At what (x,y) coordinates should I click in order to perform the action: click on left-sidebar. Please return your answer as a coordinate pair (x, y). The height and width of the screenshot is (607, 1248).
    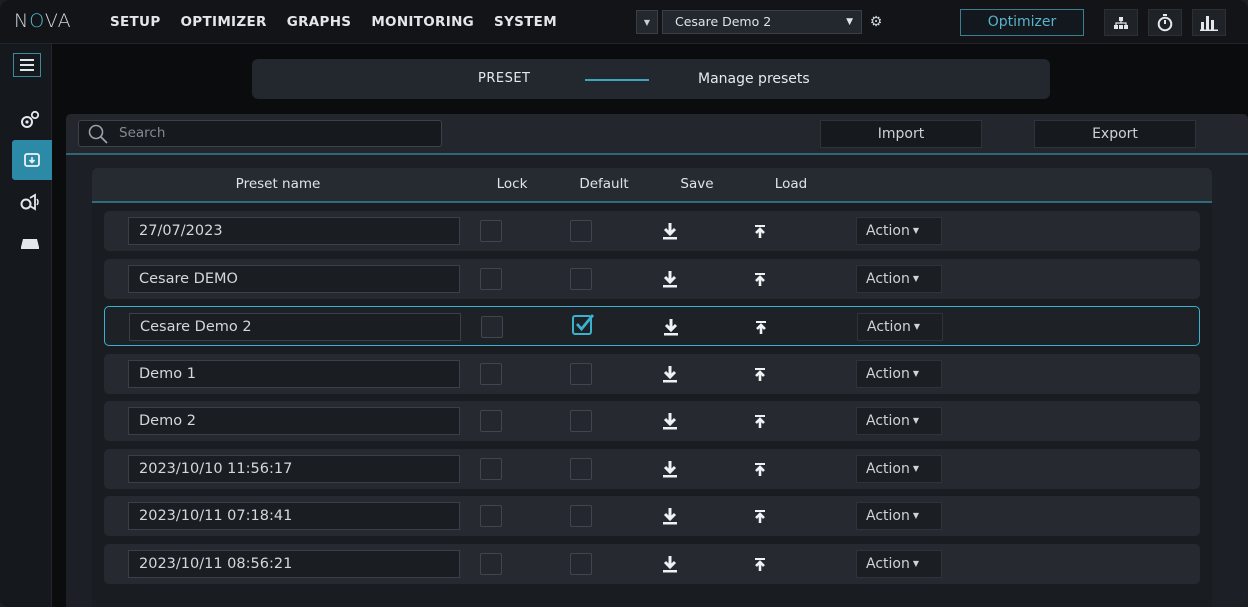
    Looking at the image, I should click on (26, 325).